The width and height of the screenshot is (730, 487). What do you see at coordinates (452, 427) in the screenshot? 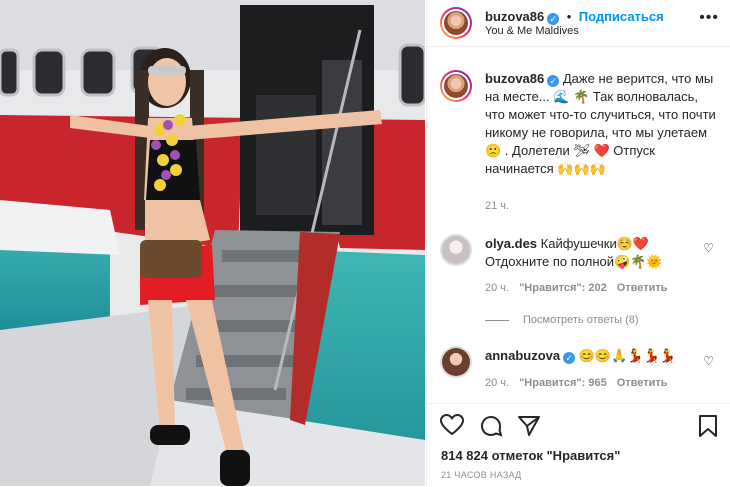
I see `heart-icon` at bounding box center [452, 427].